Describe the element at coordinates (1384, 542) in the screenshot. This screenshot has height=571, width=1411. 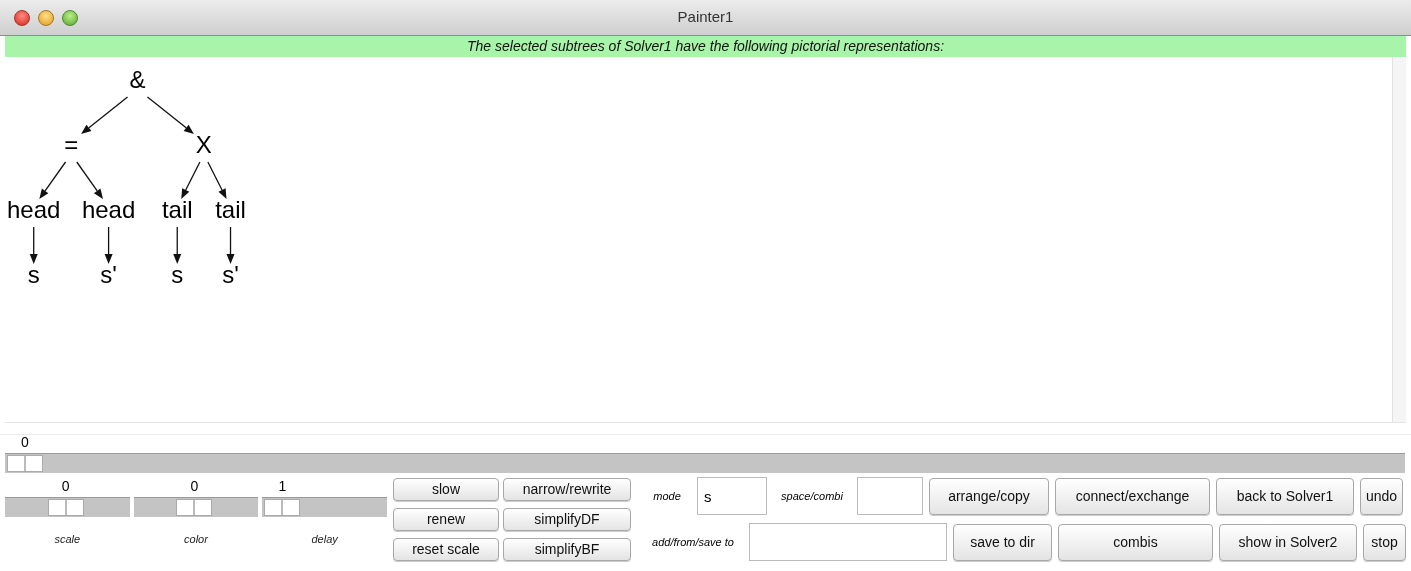
I see `button: stop` at that location.